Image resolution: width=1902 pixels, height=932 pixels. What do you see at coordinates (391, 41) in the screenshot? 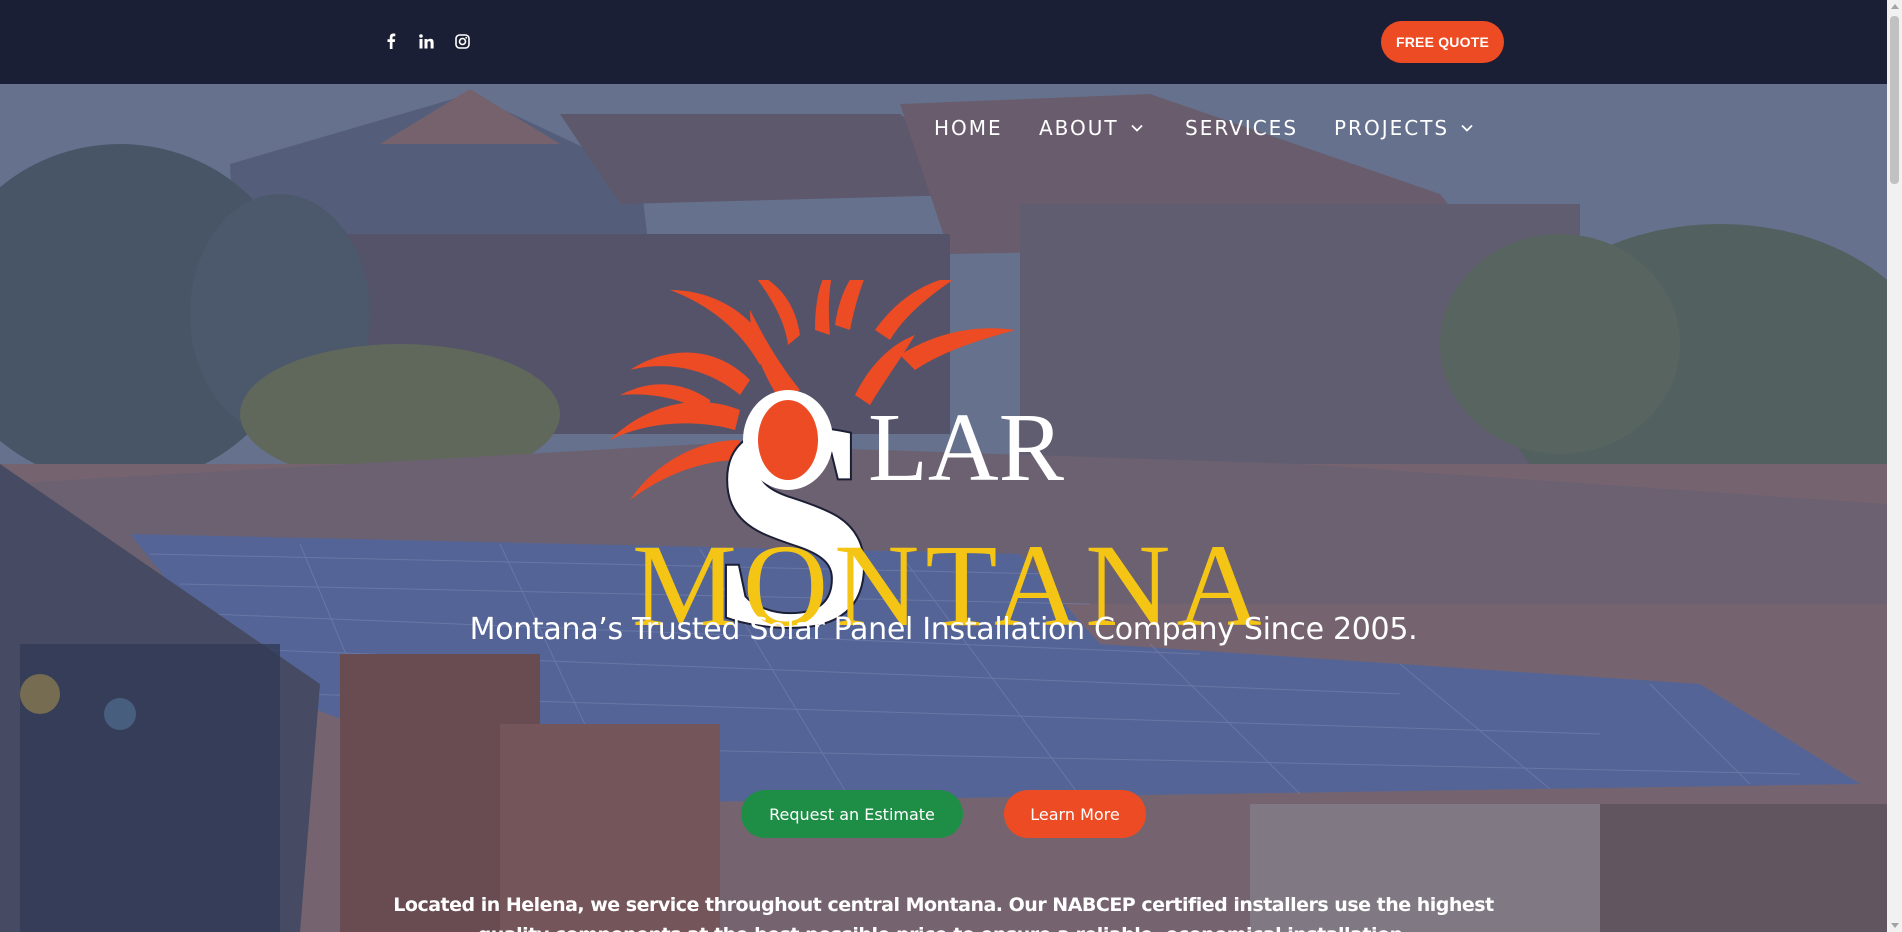
I see `facebook-icon` at bounding box center [391, 41].